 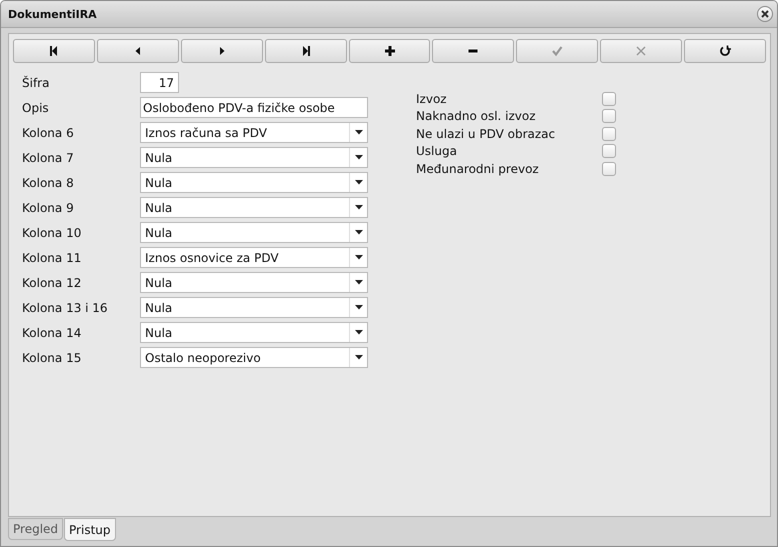 I want to click on checkbox-label: Izvoz, so click(x=432, y=99).